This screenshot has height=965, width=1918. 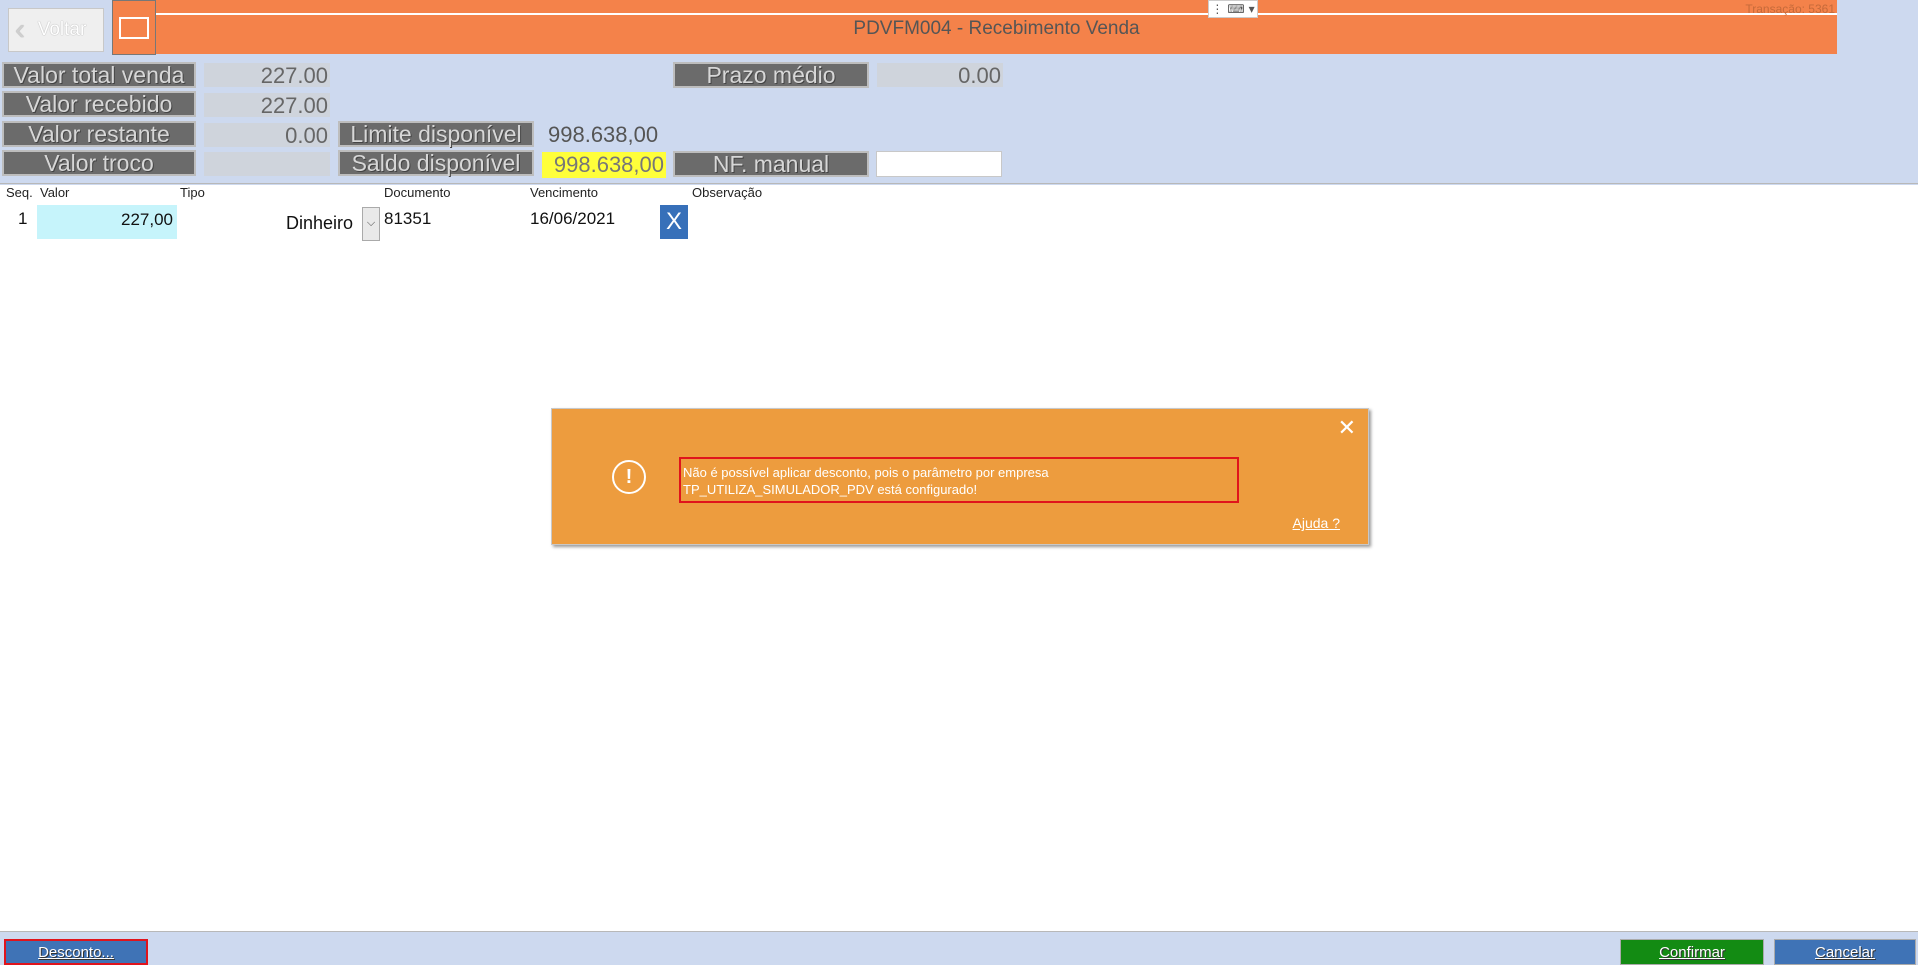 What do you see at coordinates (267, 105) in the screenshot?
I see `valor-recebido-value: 227.00` at bounding box center [267, 105].